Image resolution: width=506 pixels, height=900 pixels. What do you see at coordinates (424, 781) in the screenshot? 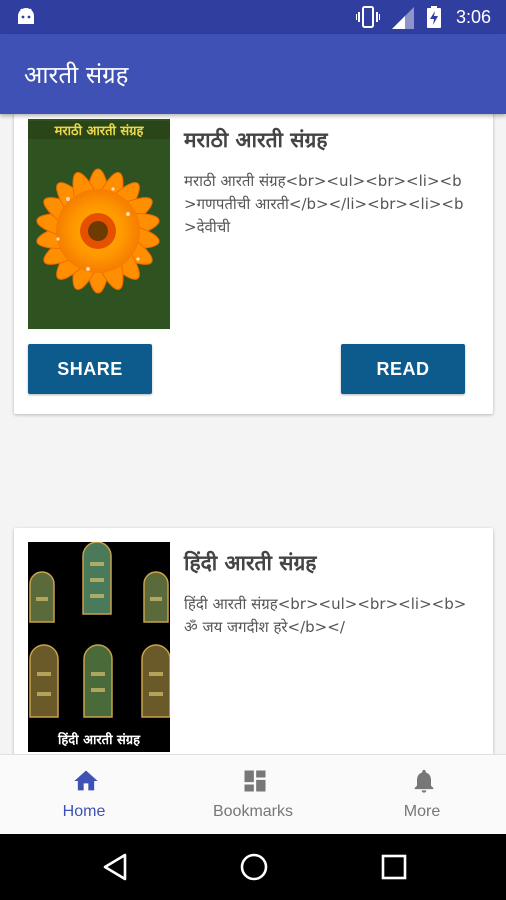
I see `bell-icon` at bounding box center [424, 781].